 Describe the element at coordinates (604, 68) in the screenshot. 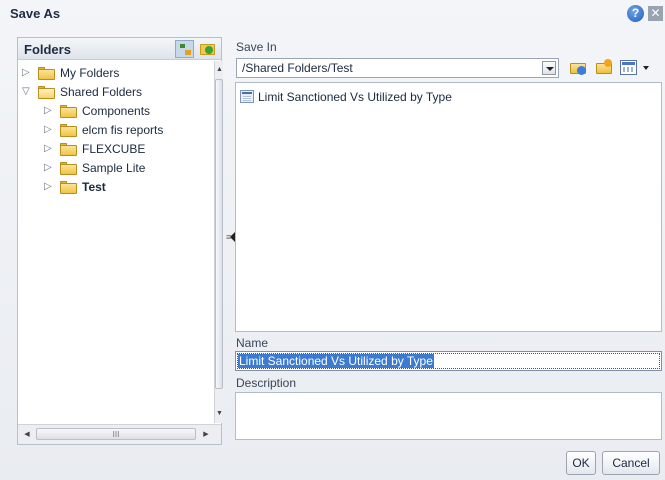

I see `new-folder-icon` at that location.